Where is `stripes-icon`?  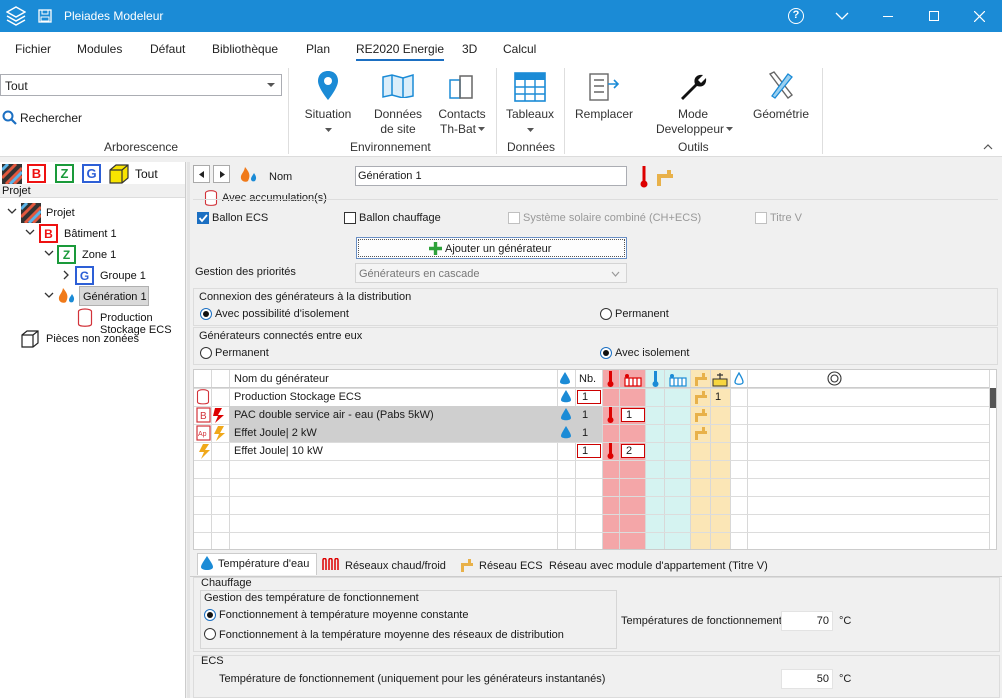
stripes-icon is located at coordinates (12, 174).